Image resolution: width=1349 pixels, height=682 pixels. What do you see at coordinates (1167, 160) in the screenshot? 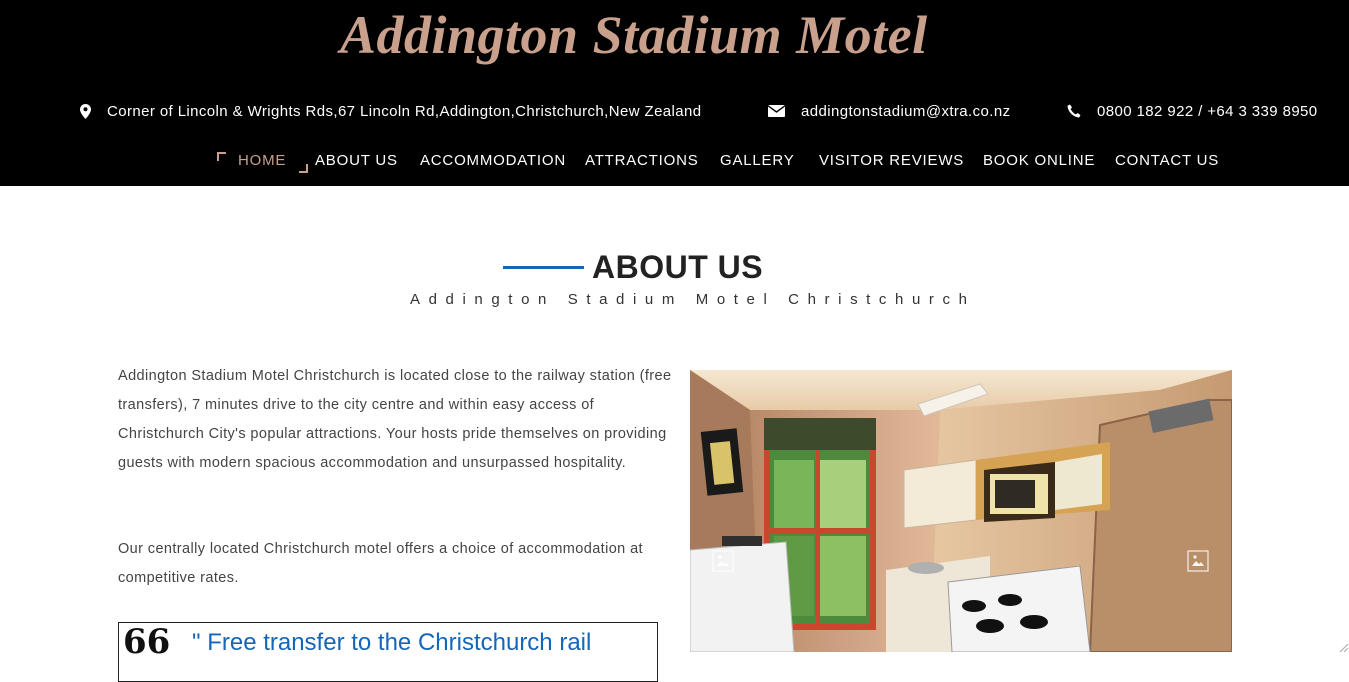
I see `nav-contact-us: CONTACT US` at bounding box center [1167, 160].